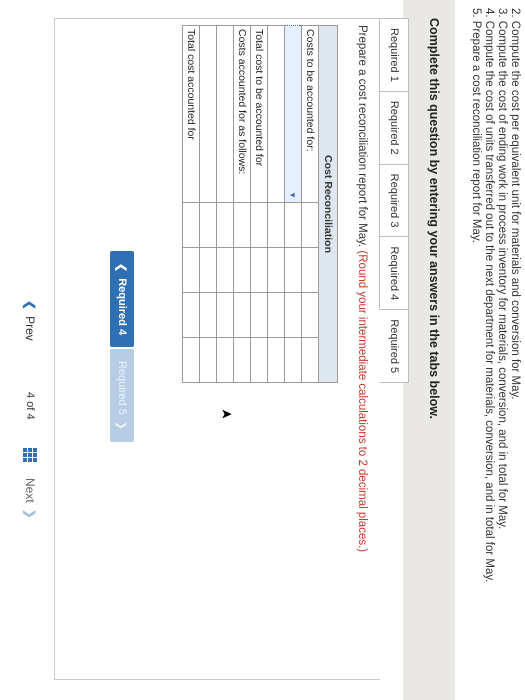  I want to click on grid-icon, so click(30, 455).